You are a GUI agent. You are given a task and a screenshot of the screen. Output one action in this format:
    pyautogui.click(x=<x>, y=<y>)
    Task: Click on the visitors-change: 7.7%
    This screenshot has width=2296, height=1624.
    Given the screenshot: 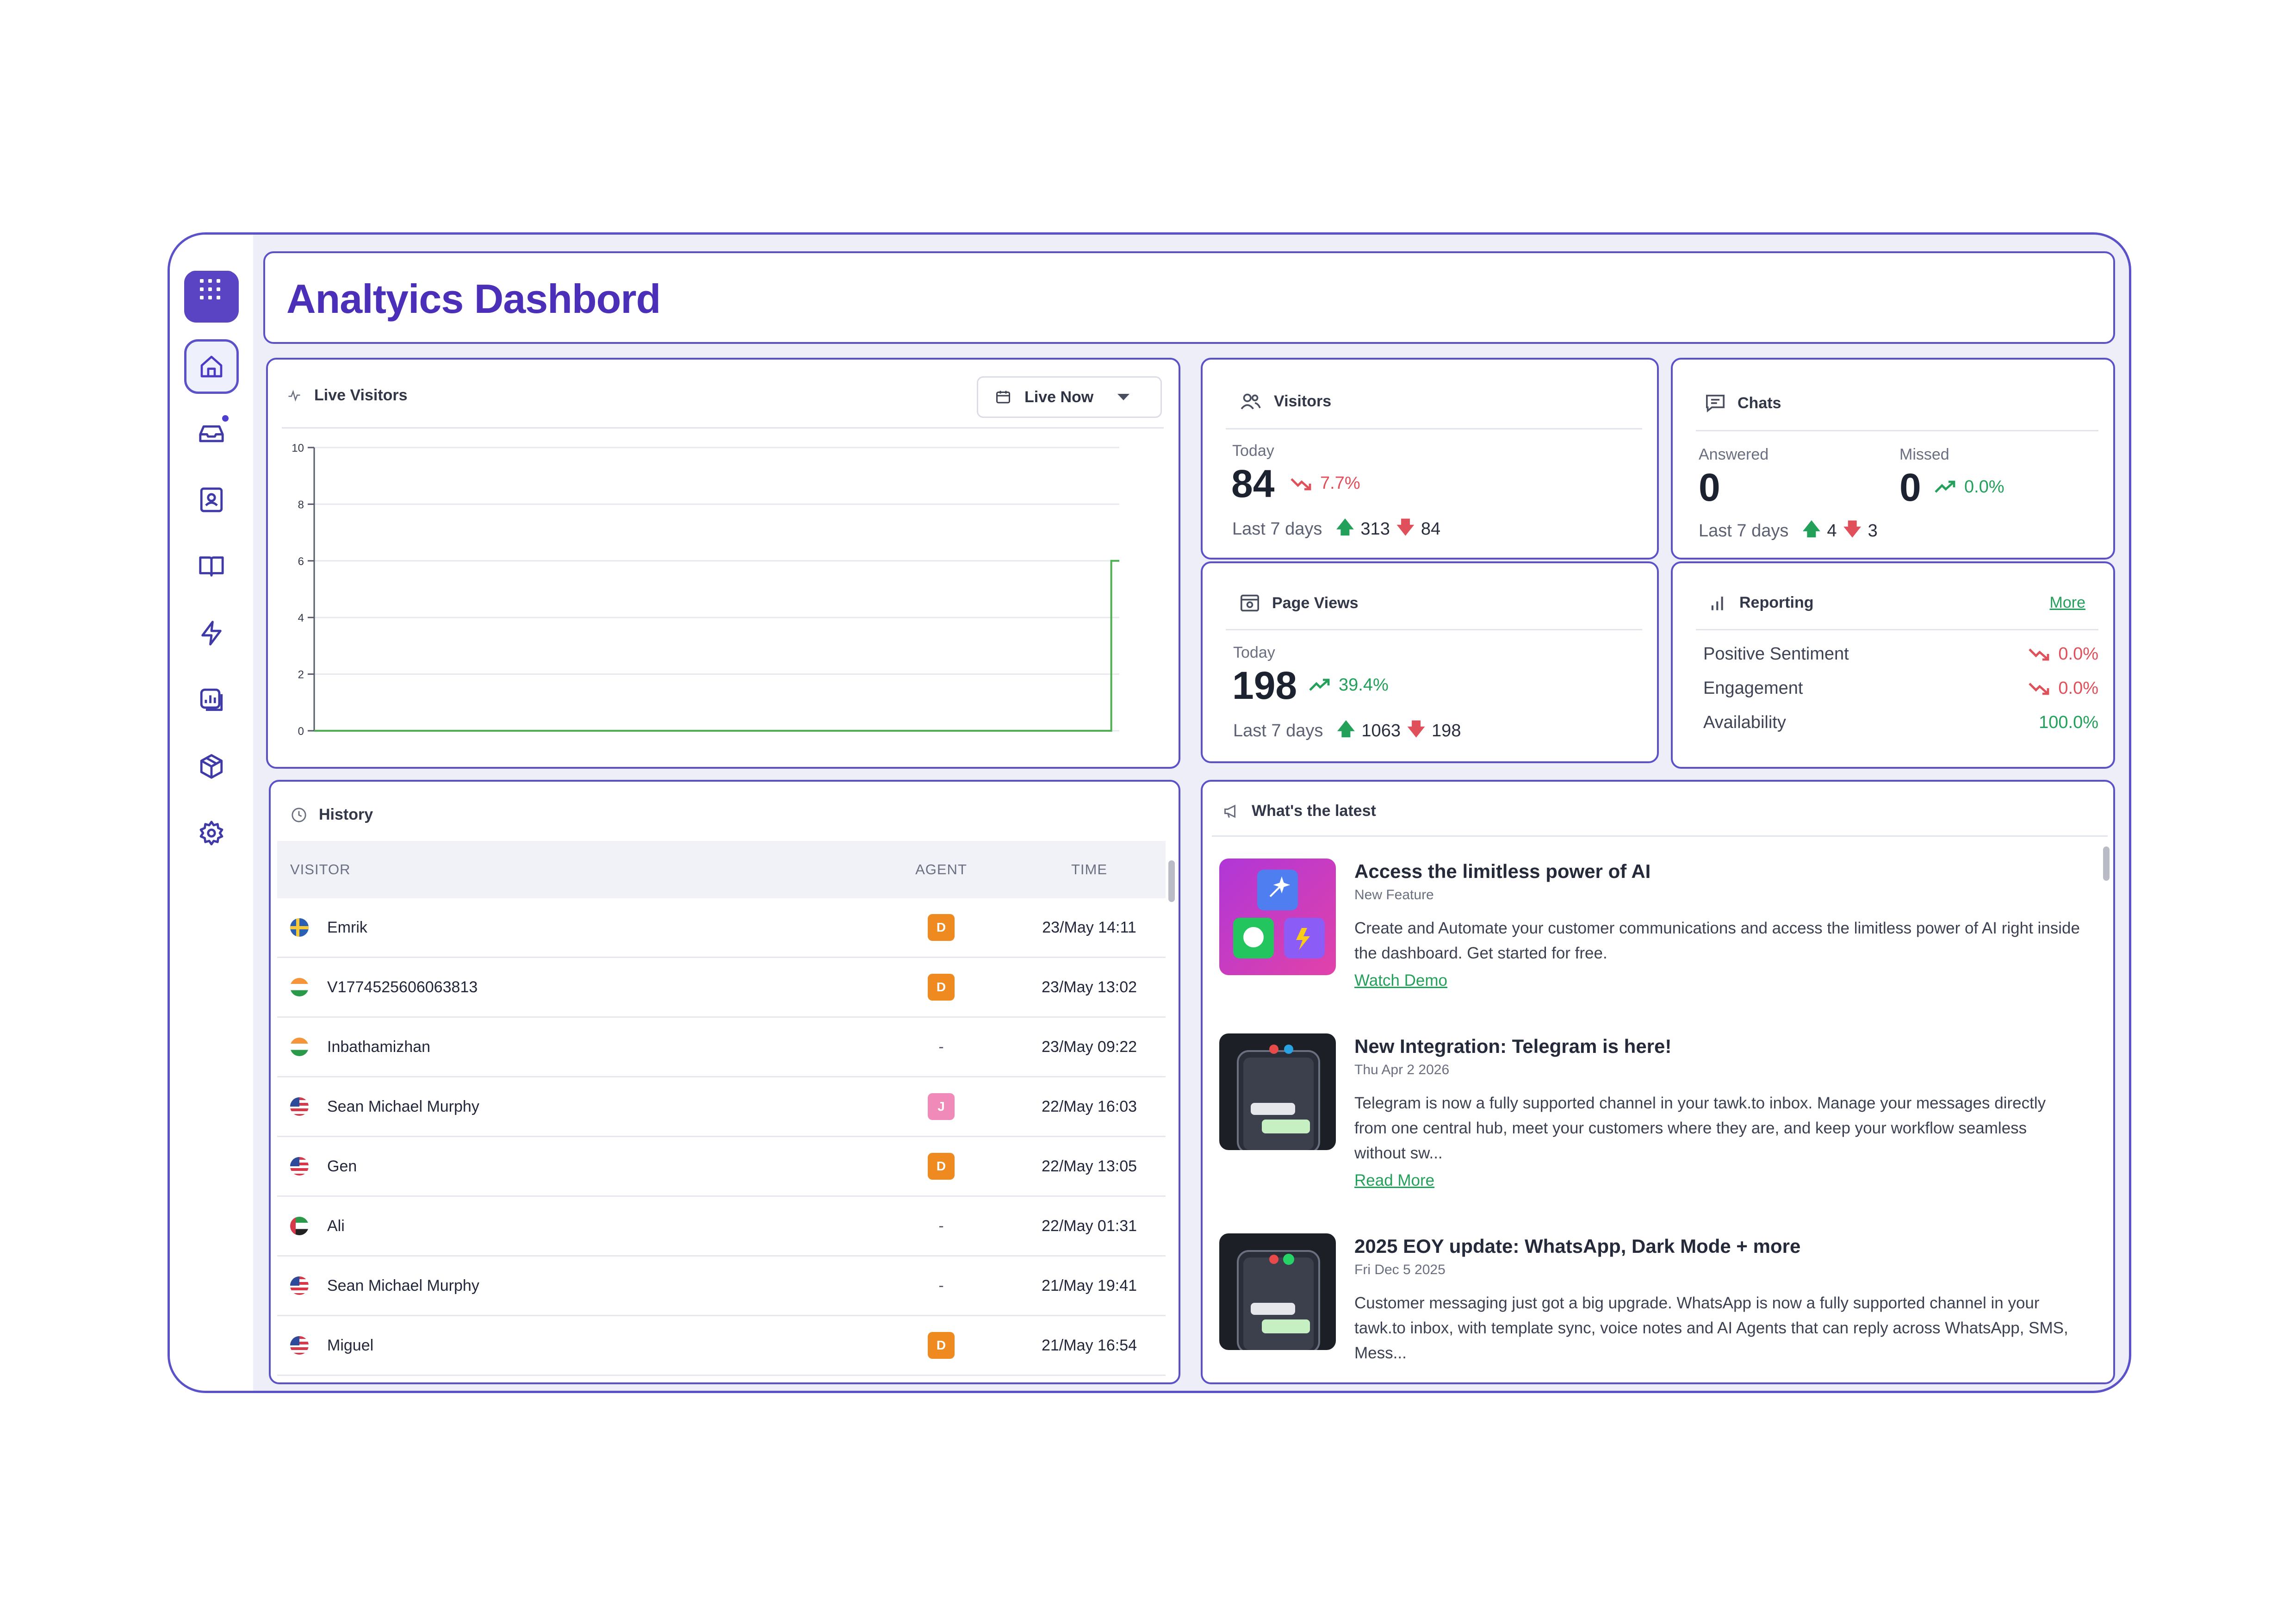 What is the action you would take?
    pyautogui.click(x=1326, y=483)
    